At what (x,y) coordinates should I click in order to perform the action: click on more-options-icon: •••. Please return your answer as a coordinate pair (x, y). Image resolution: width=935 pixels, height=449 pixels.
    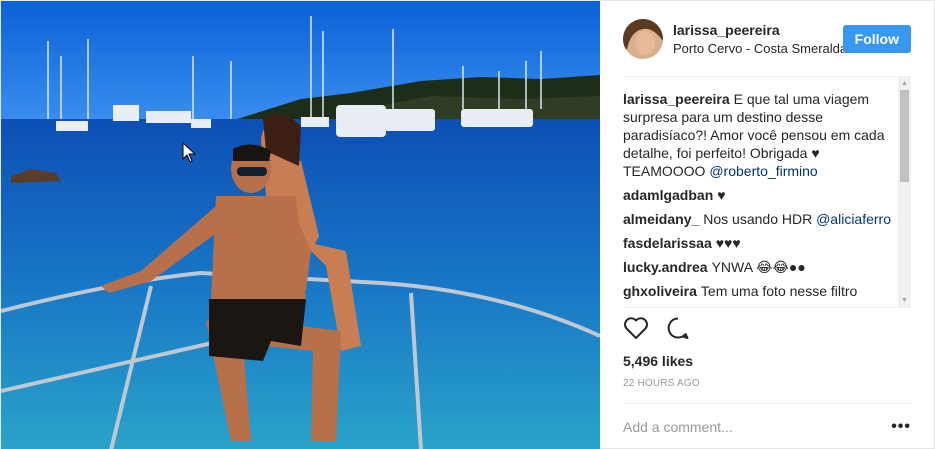
    Looking at the image, I should click on (901, 427).